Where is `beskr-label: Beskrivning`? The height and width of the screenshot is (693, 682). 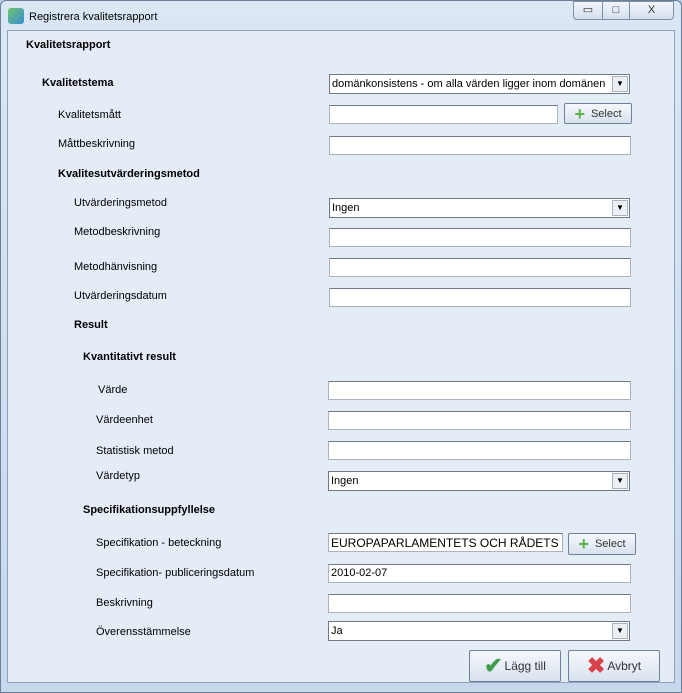
beskr-label: Beskrivning is located at coordinates (124, 603).